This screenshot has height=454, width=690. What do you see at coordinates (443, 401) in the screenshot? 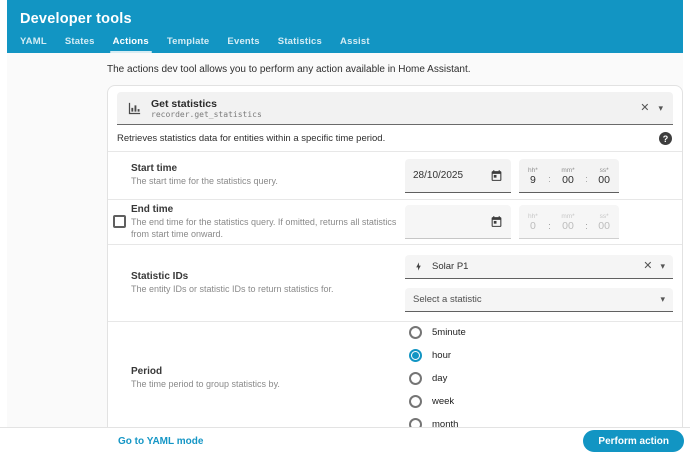
I see `radio-week-label: week` at bounding box center [443, 401].